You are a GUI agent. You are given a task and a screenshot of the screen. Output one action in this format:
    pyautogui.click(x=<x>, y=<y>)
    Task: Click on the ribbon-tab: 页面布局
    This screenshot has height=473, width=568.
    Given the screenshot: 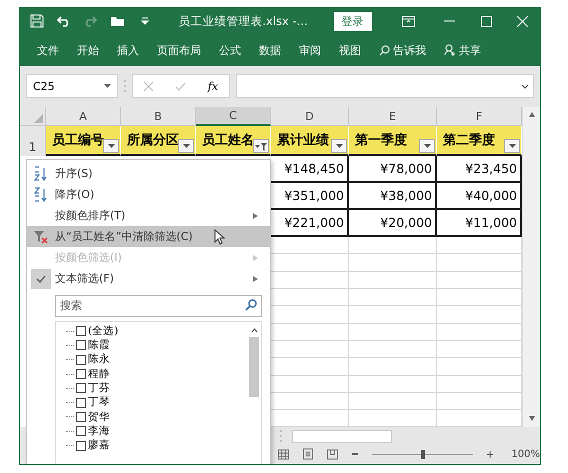 What is the action you would take?
    pyautogui.click(x=179, y=50)
    